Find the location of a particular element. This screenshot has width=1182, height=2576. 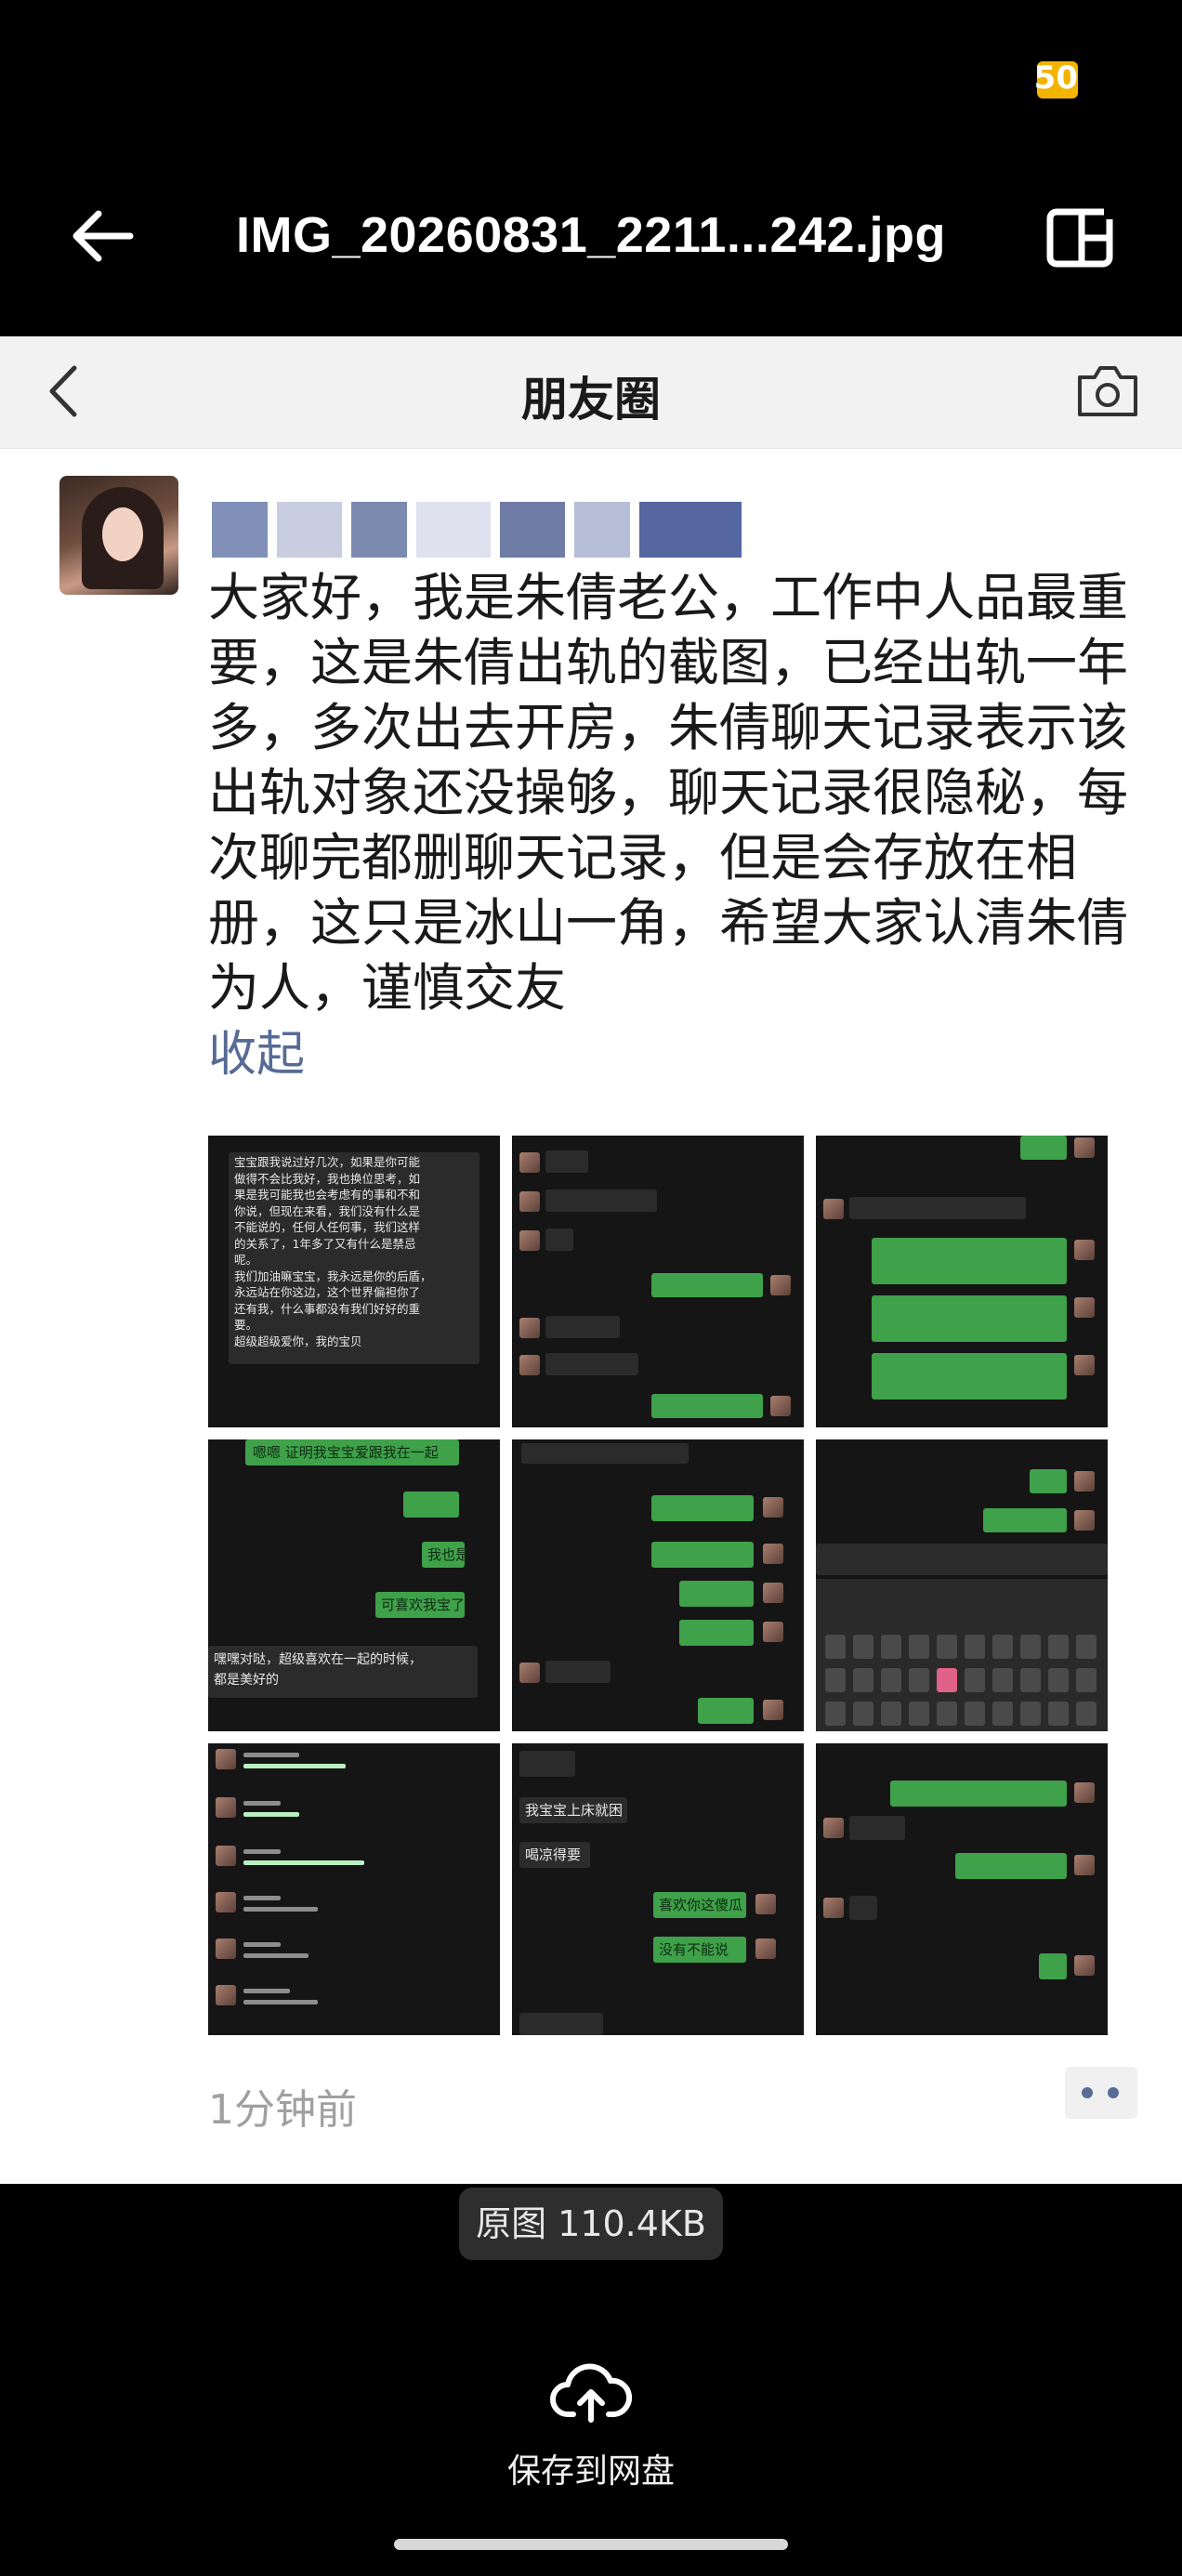

post-text-line: 次聊完都删聊天记录，但是会存放在相 is located at coordinates (643, 857).